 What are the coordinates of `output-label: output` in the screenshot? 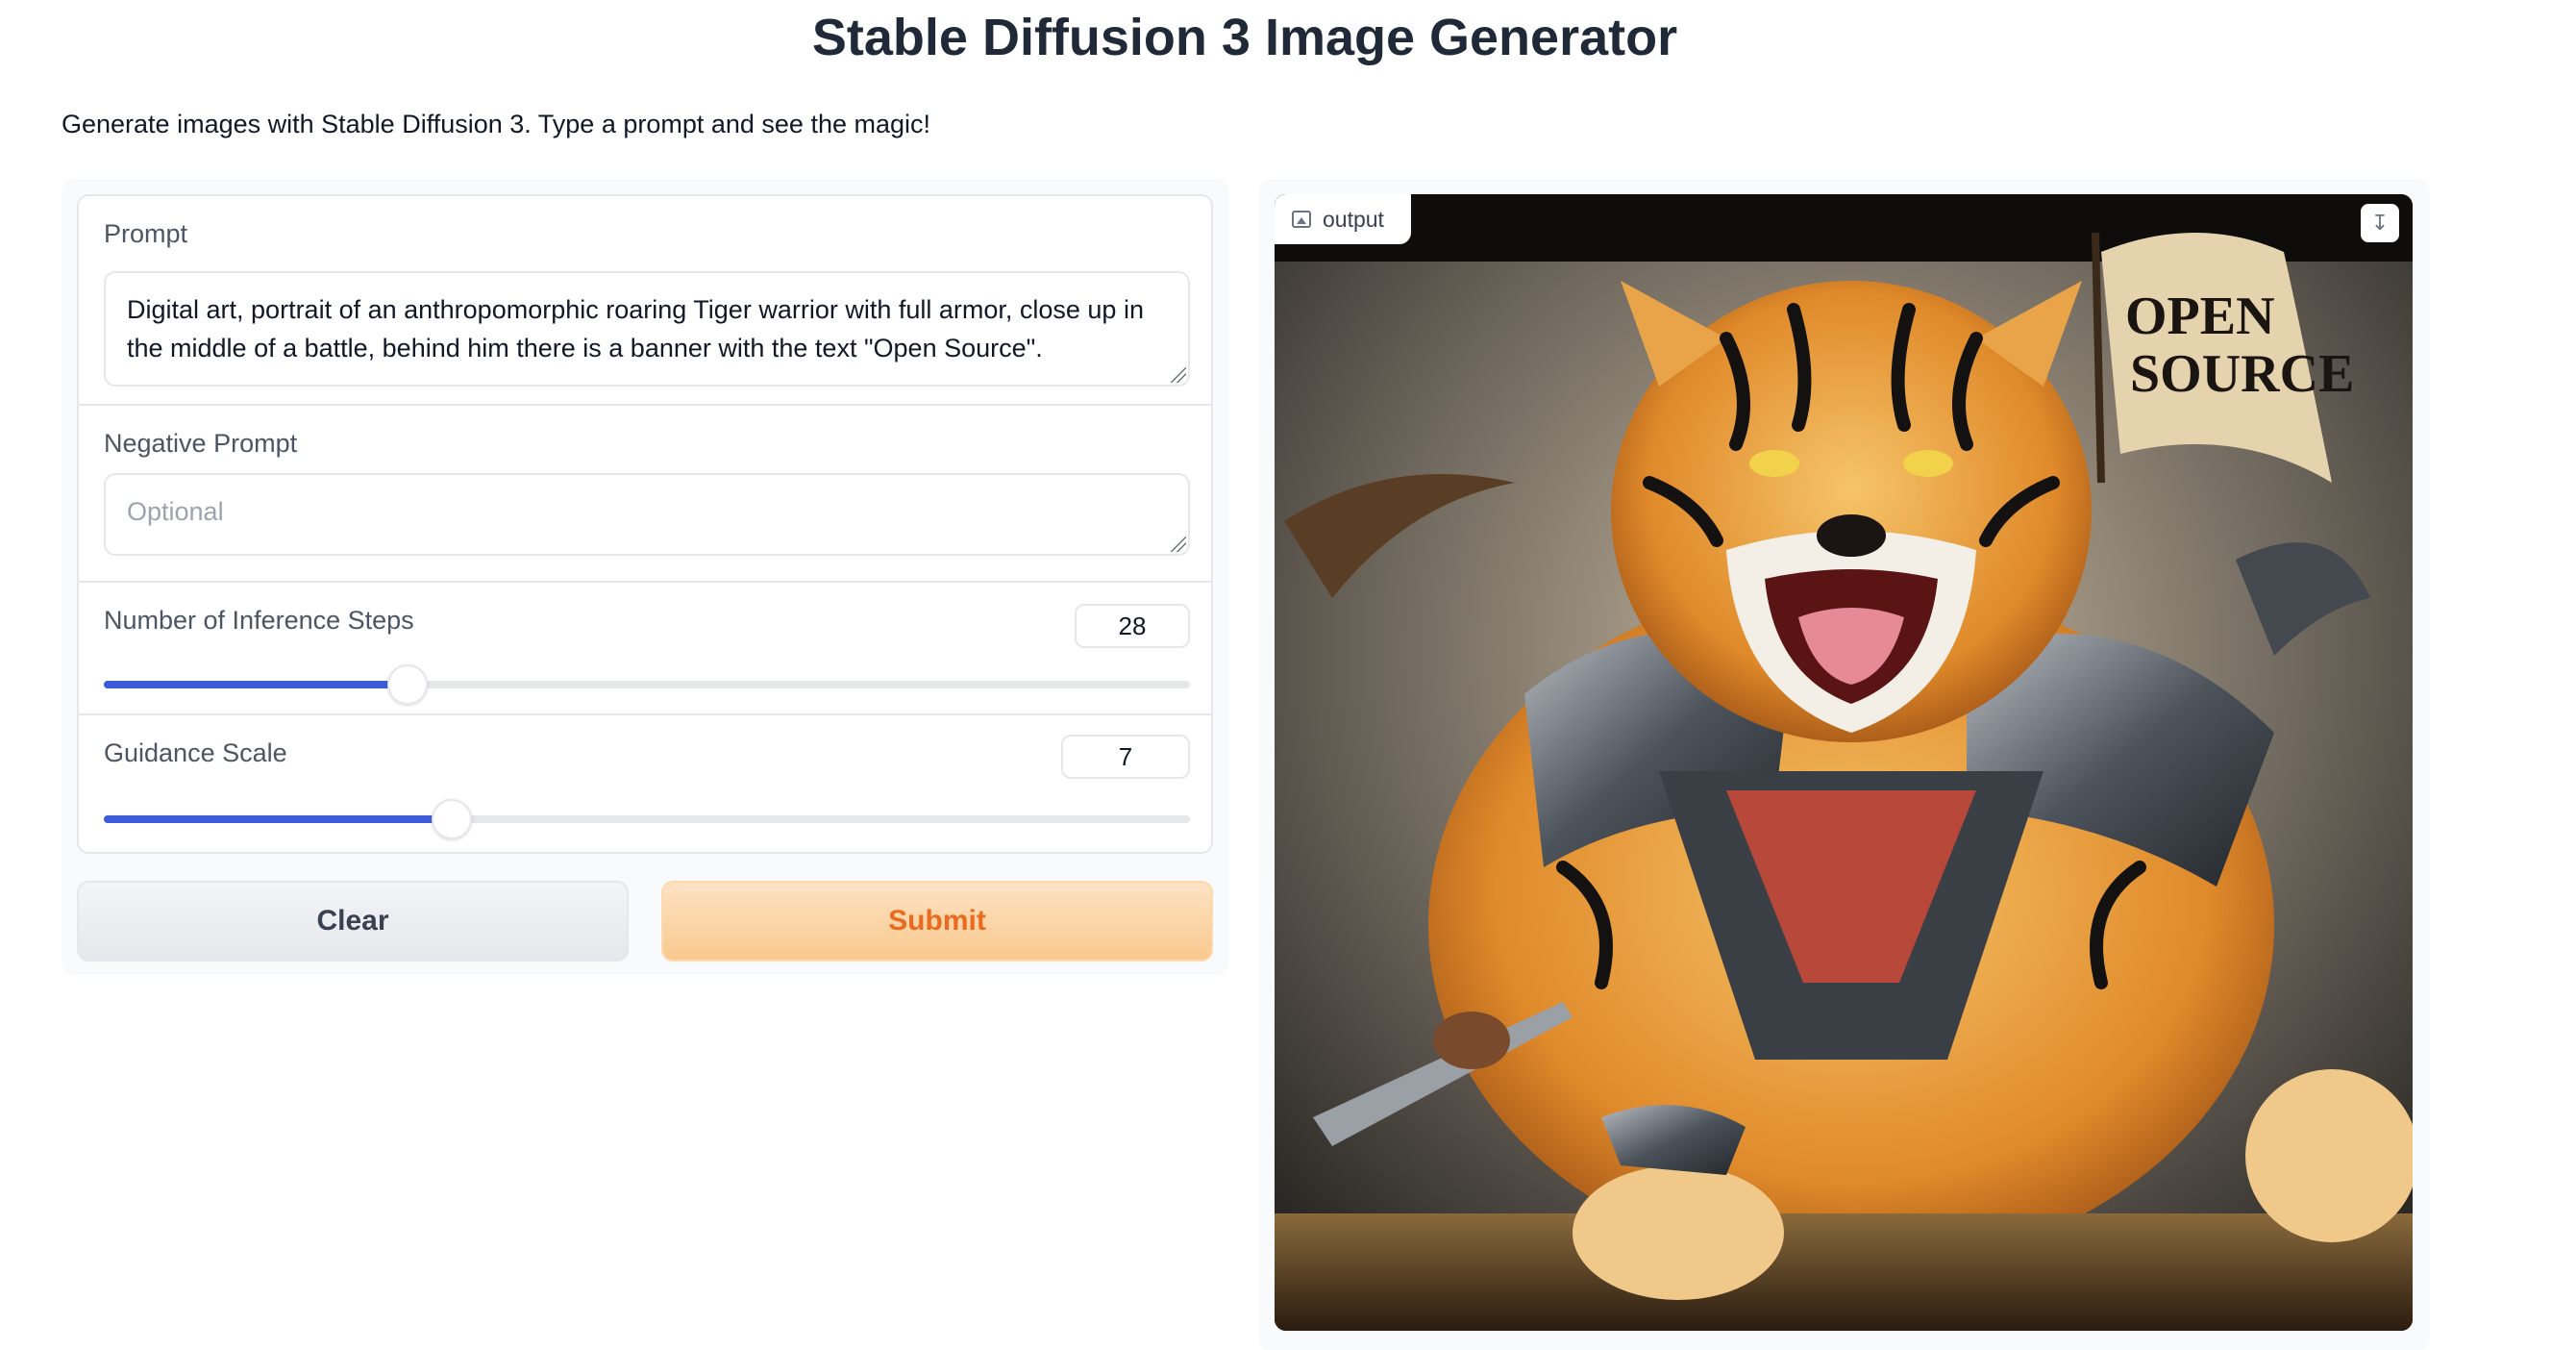 It's located at (1343, 219).